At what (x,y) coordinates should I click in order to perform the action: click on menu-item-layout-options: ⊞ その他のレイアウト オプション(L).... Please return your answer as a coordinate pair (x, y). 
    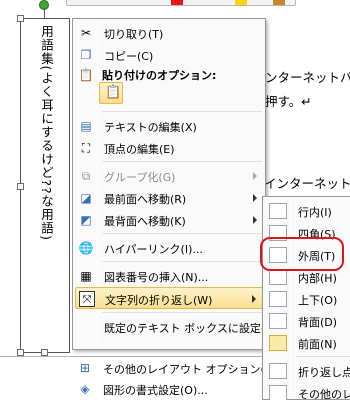
    Looking at the image, I should click on (180, 368).